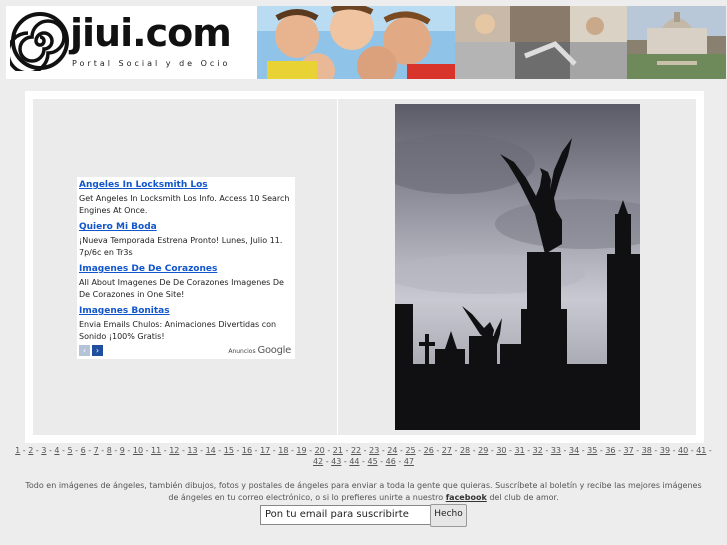 Image resolution: width=727 pixels, height=545 pixels. I want to click on page-link: 36, so click(610, 450).